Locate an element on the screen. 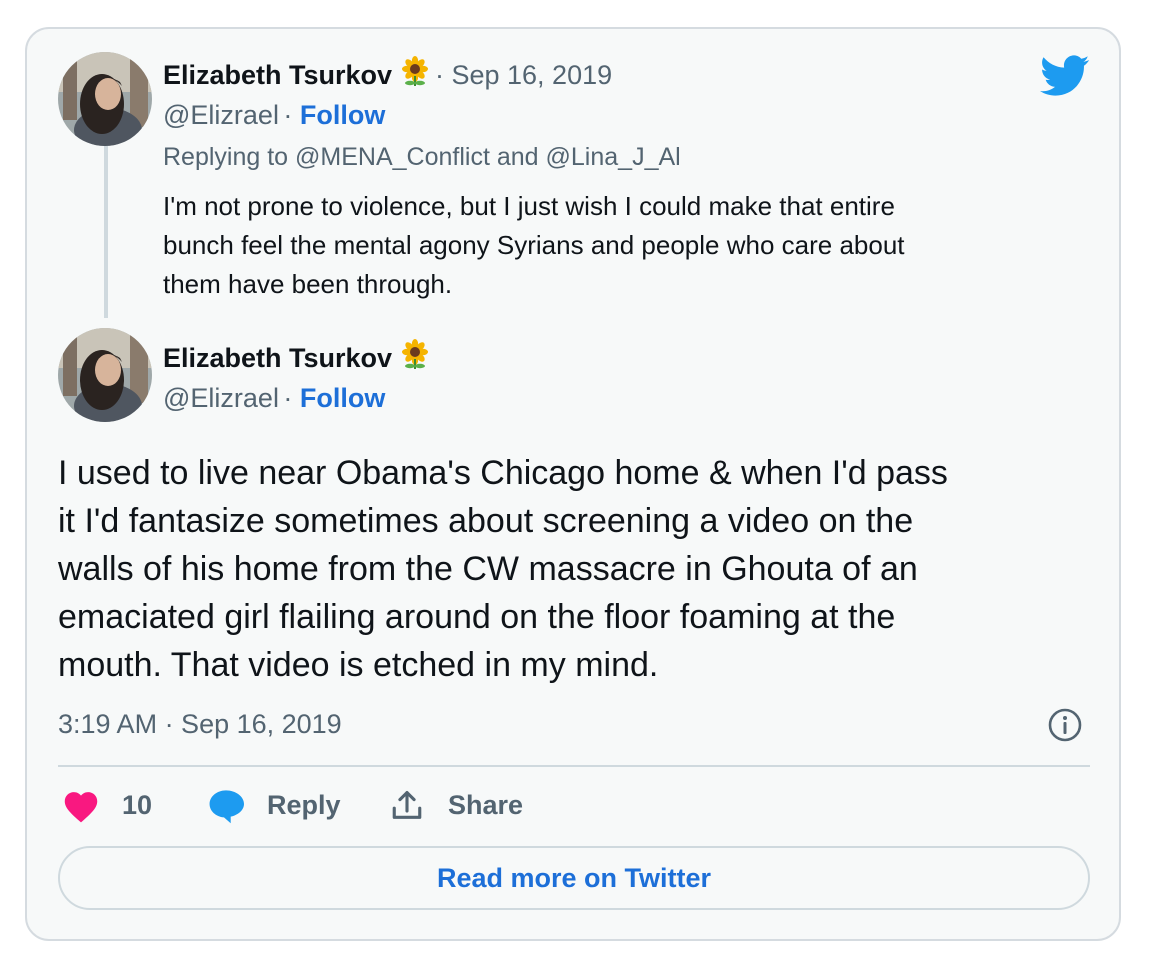 The height and width of the screenshot is (954, 1162). text-line: mouth. That video is etched in my mind. is located at coordinates (358, 665).